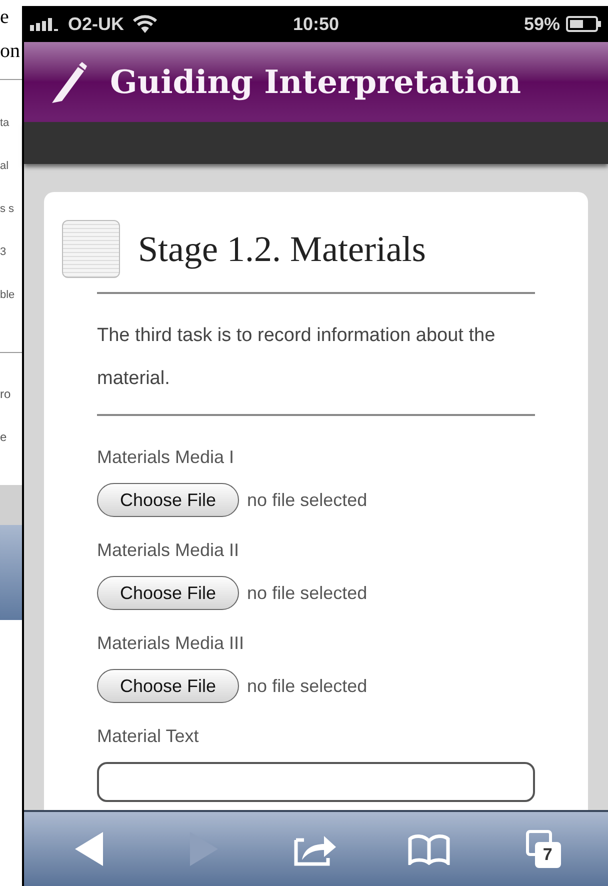 The image size is (608, 886). What do you see at coordinates (168, 550) in the screenshot?
I see `field-label: Materials Media II` at bounding box center [168, 550].